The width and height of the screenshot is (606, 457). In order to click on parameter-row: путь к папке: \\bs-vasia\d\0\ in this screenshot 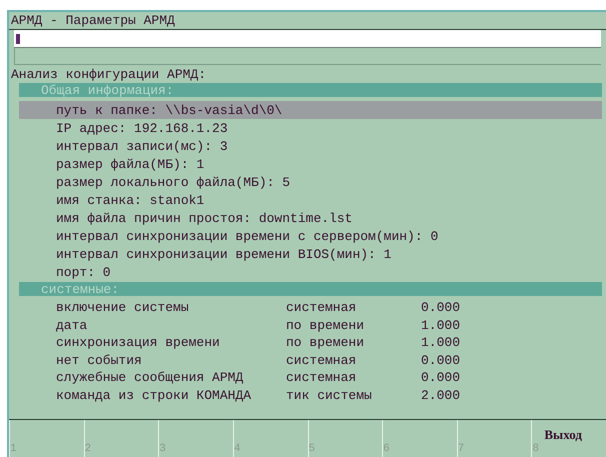, I will do `click(310, 110)`.